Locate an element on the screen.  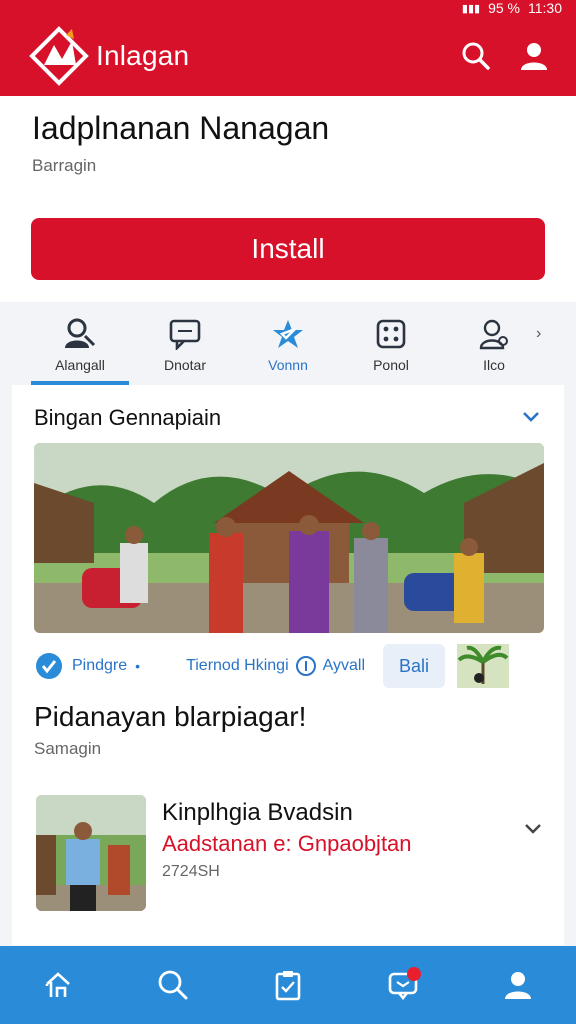
account-button is located at coordinates (534, 56).